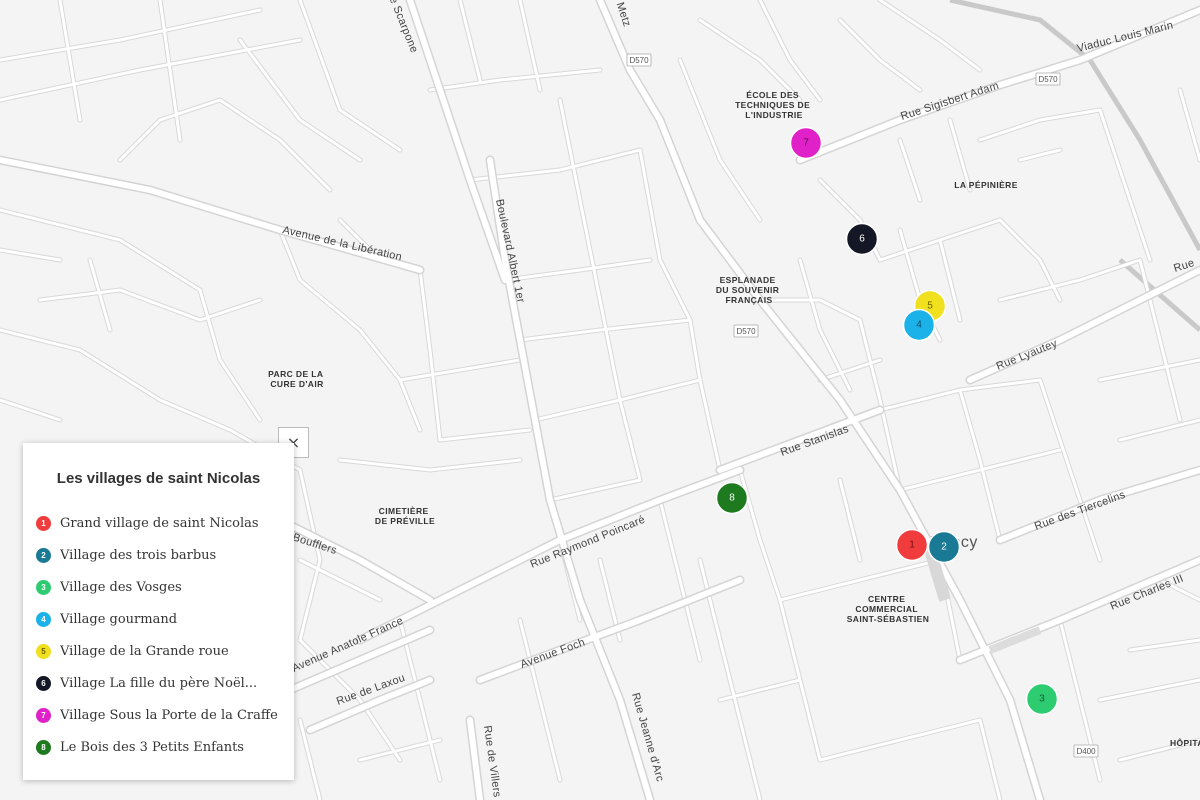  Describe the element at coordinates (749, 290) in the screenshot. I see `area-label-esplanade: ESPLANADE DU SOUVENIR FRANÇAIS` at that location.